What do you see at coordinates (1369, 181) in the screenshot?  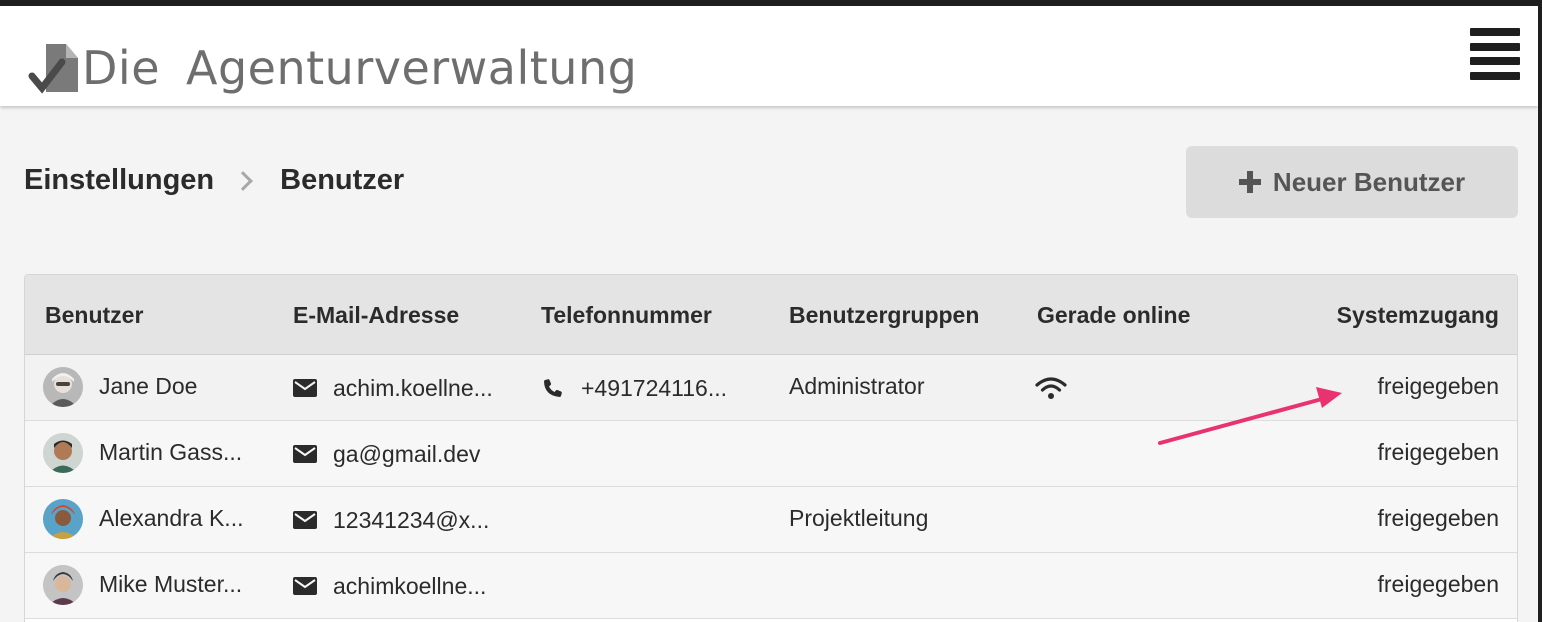 I see `new-user-label: Neuer Benutzer` at bounding box center [1369, 181].